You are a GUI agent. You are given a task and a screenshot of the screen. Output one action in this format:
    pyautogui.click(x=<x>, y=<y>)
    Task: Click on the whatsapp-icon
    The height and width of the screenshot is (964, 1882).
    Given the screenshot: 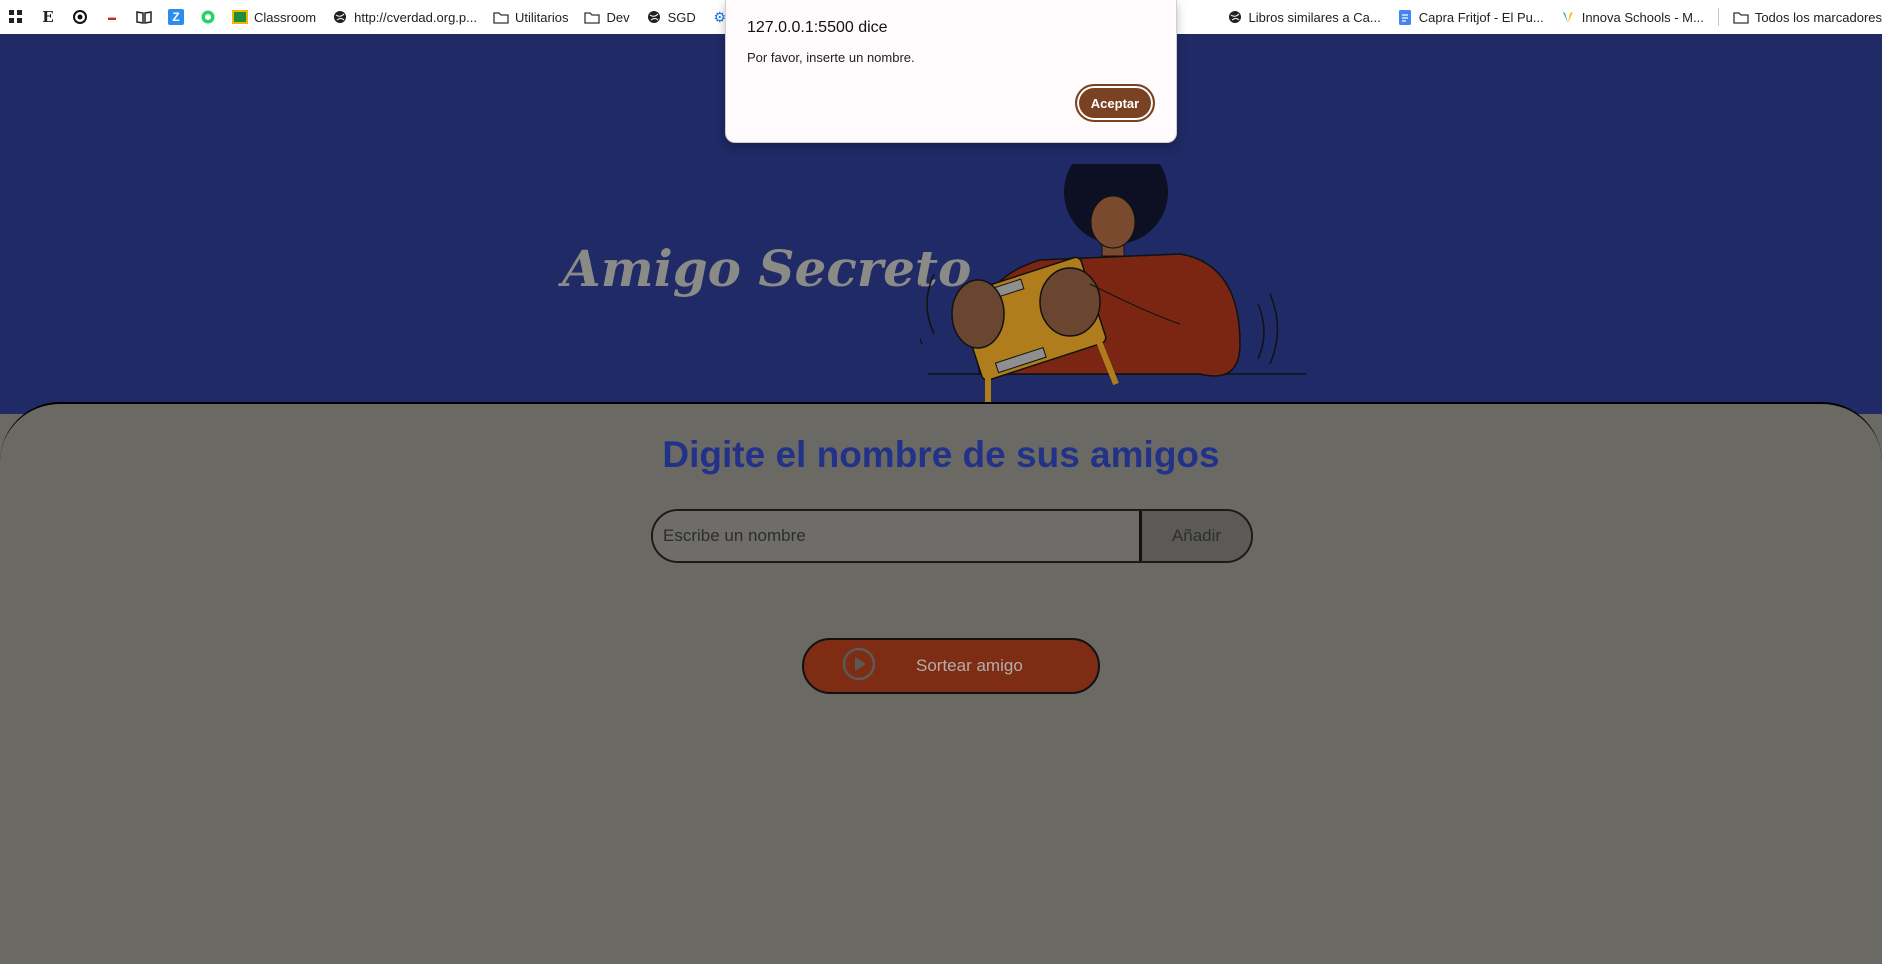 What is the action you would take?
    pyautogui.click(x=208, y=17)
    